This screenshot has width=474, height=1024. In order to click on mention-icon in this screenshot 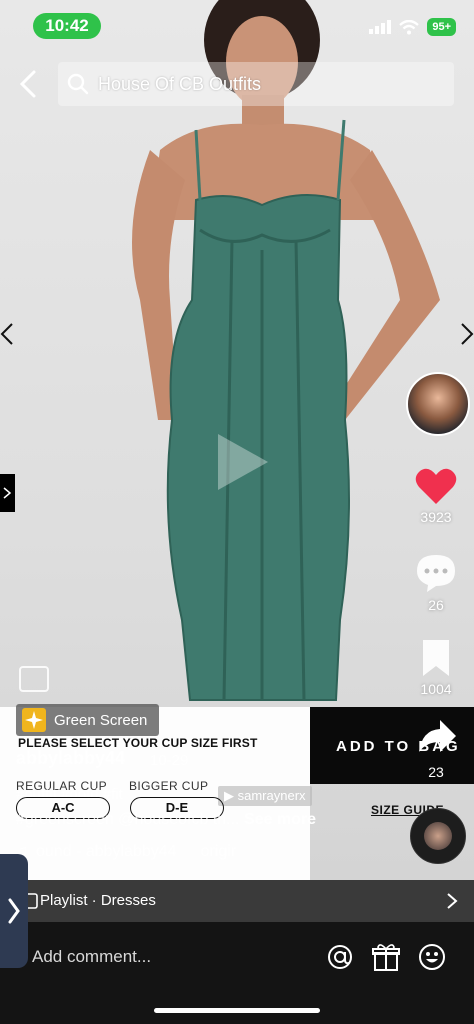, I will do `click(340, 957)`.